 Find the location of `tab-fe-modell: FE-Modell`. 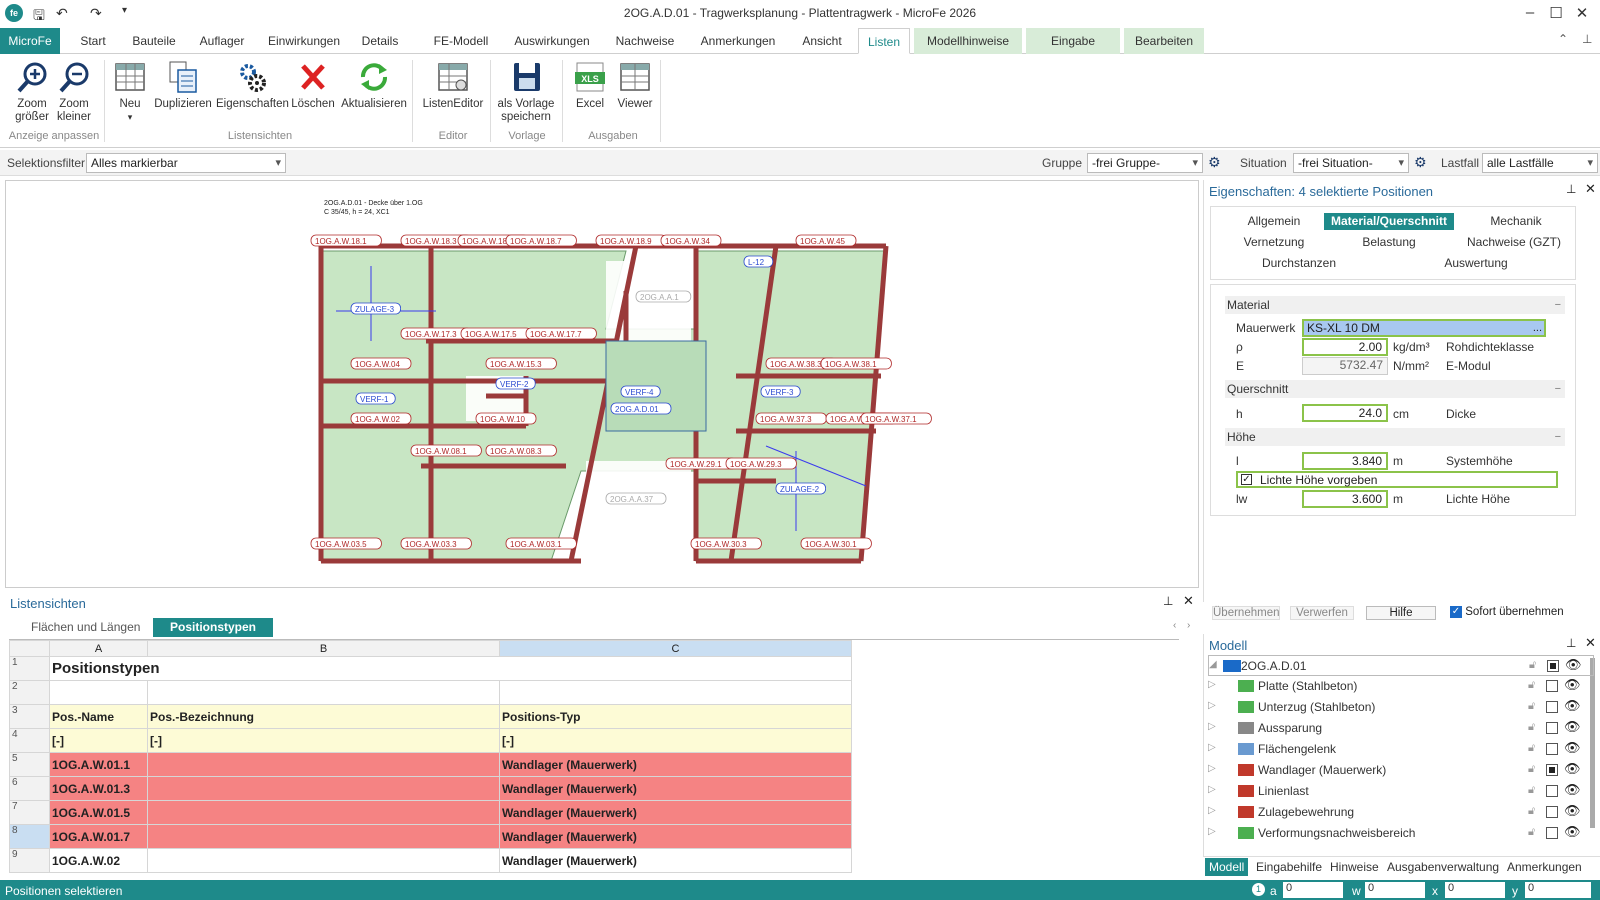

tab-fe-modell: FE-Modell is located at coordinates (461, 41).